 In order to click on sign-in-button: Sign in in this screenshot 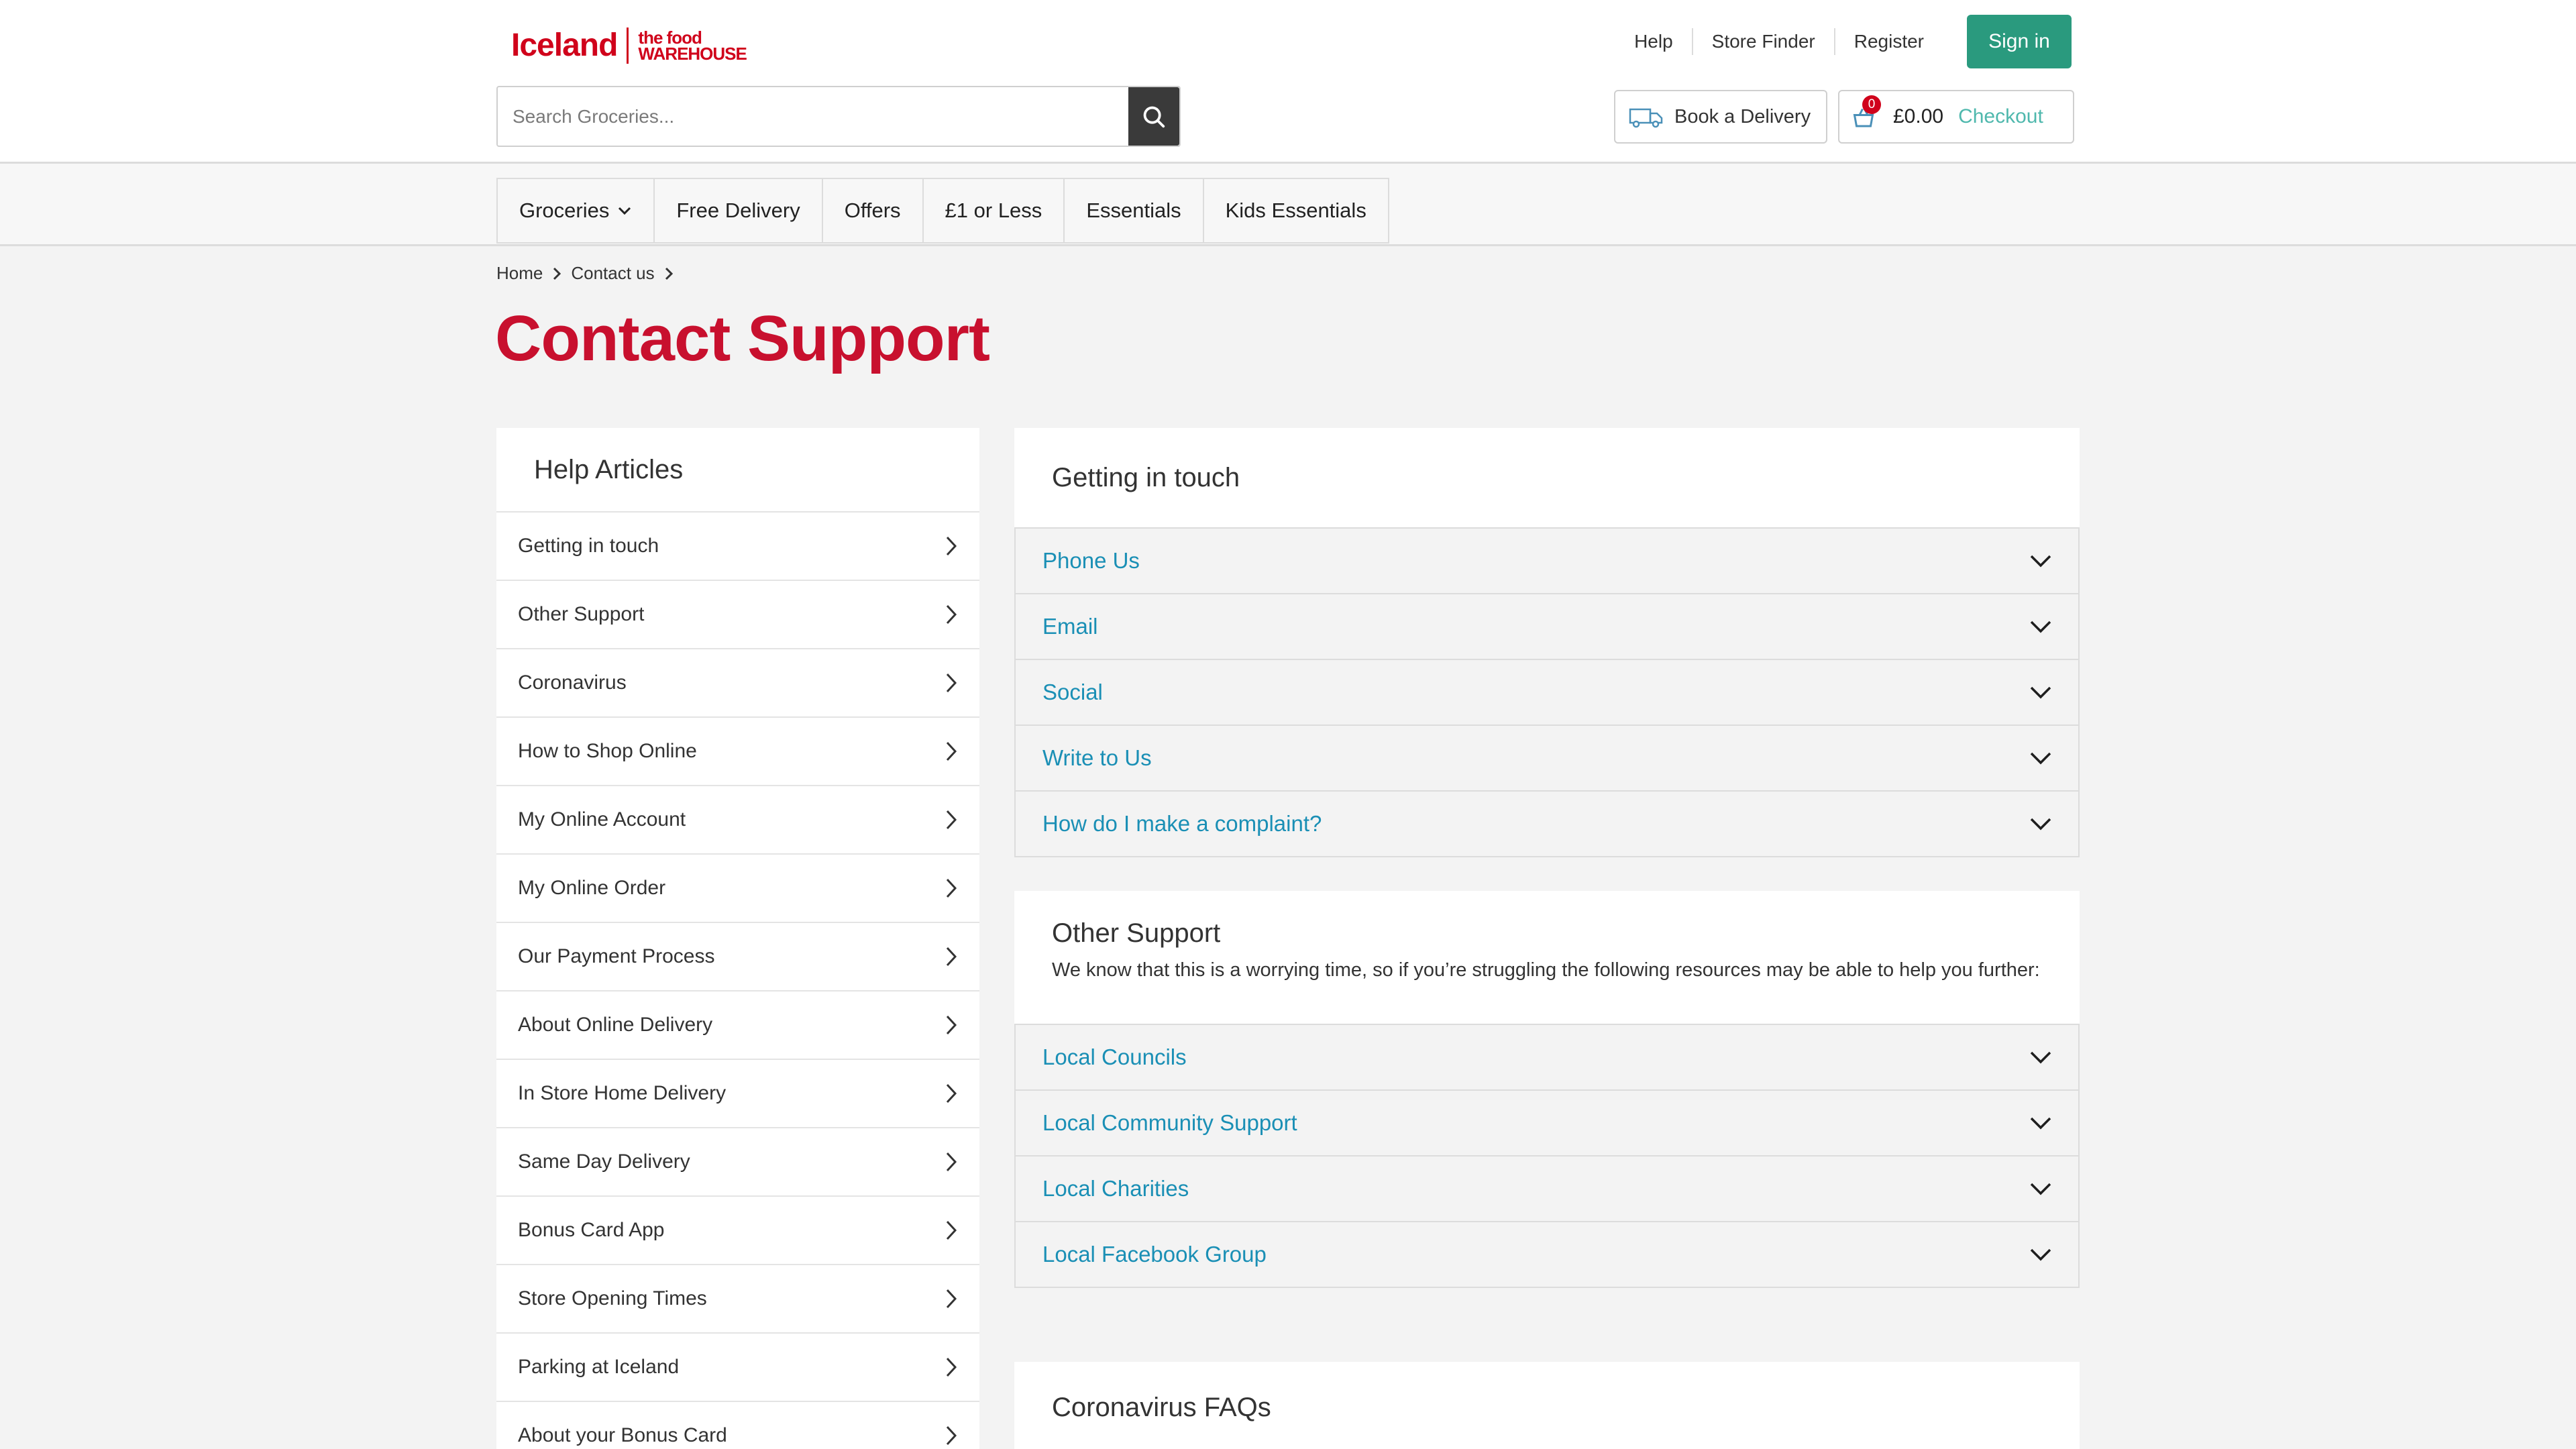, I will do `click(2019, 41)`.